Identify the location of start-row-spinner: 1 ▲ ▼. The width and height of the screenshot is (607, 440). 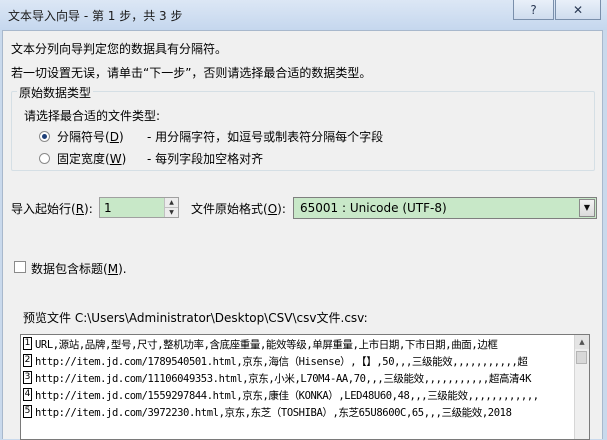
(139, 207).